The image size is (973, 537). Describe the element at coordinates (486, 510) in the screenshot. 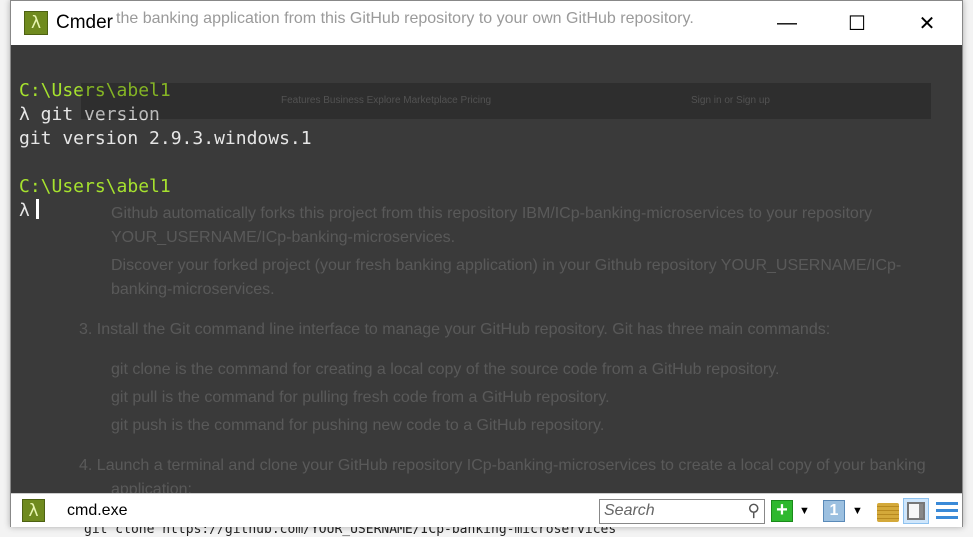

I see `status-bar: λ cmd.exe Search ⚲ + ▼ 1 ▼` at that location.